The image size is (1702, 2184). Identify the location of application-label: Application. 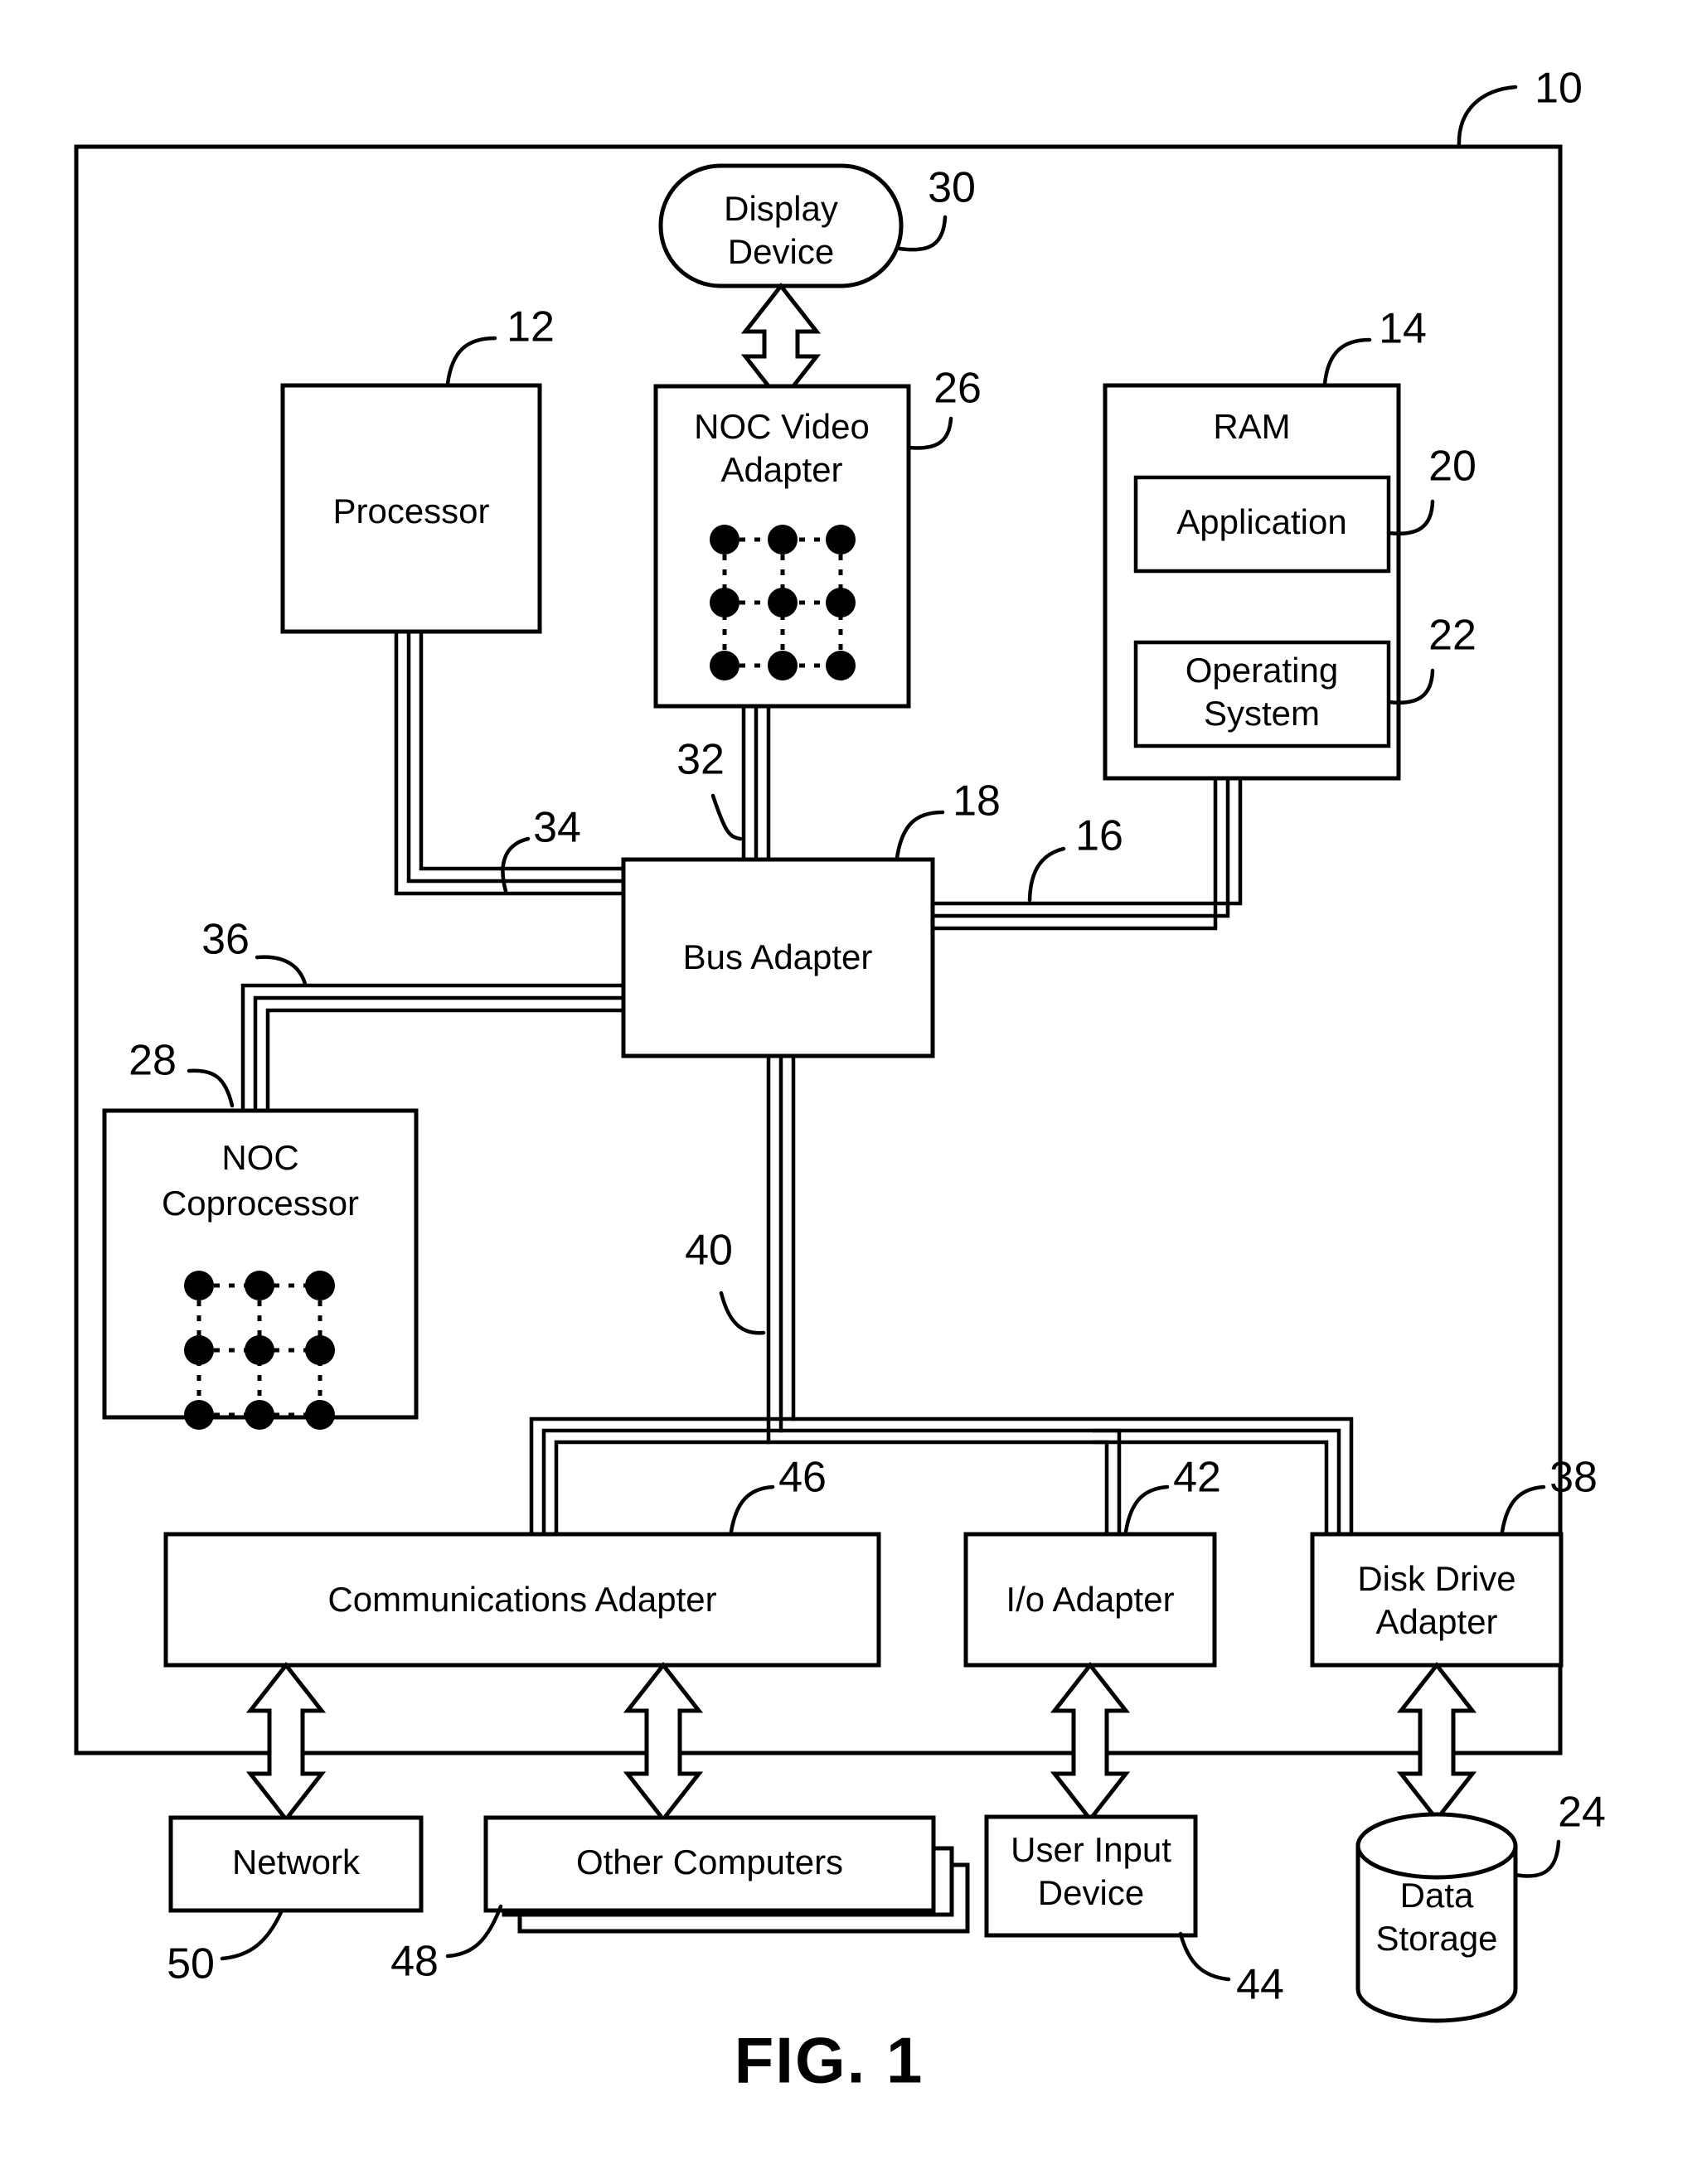
(1261, 521).